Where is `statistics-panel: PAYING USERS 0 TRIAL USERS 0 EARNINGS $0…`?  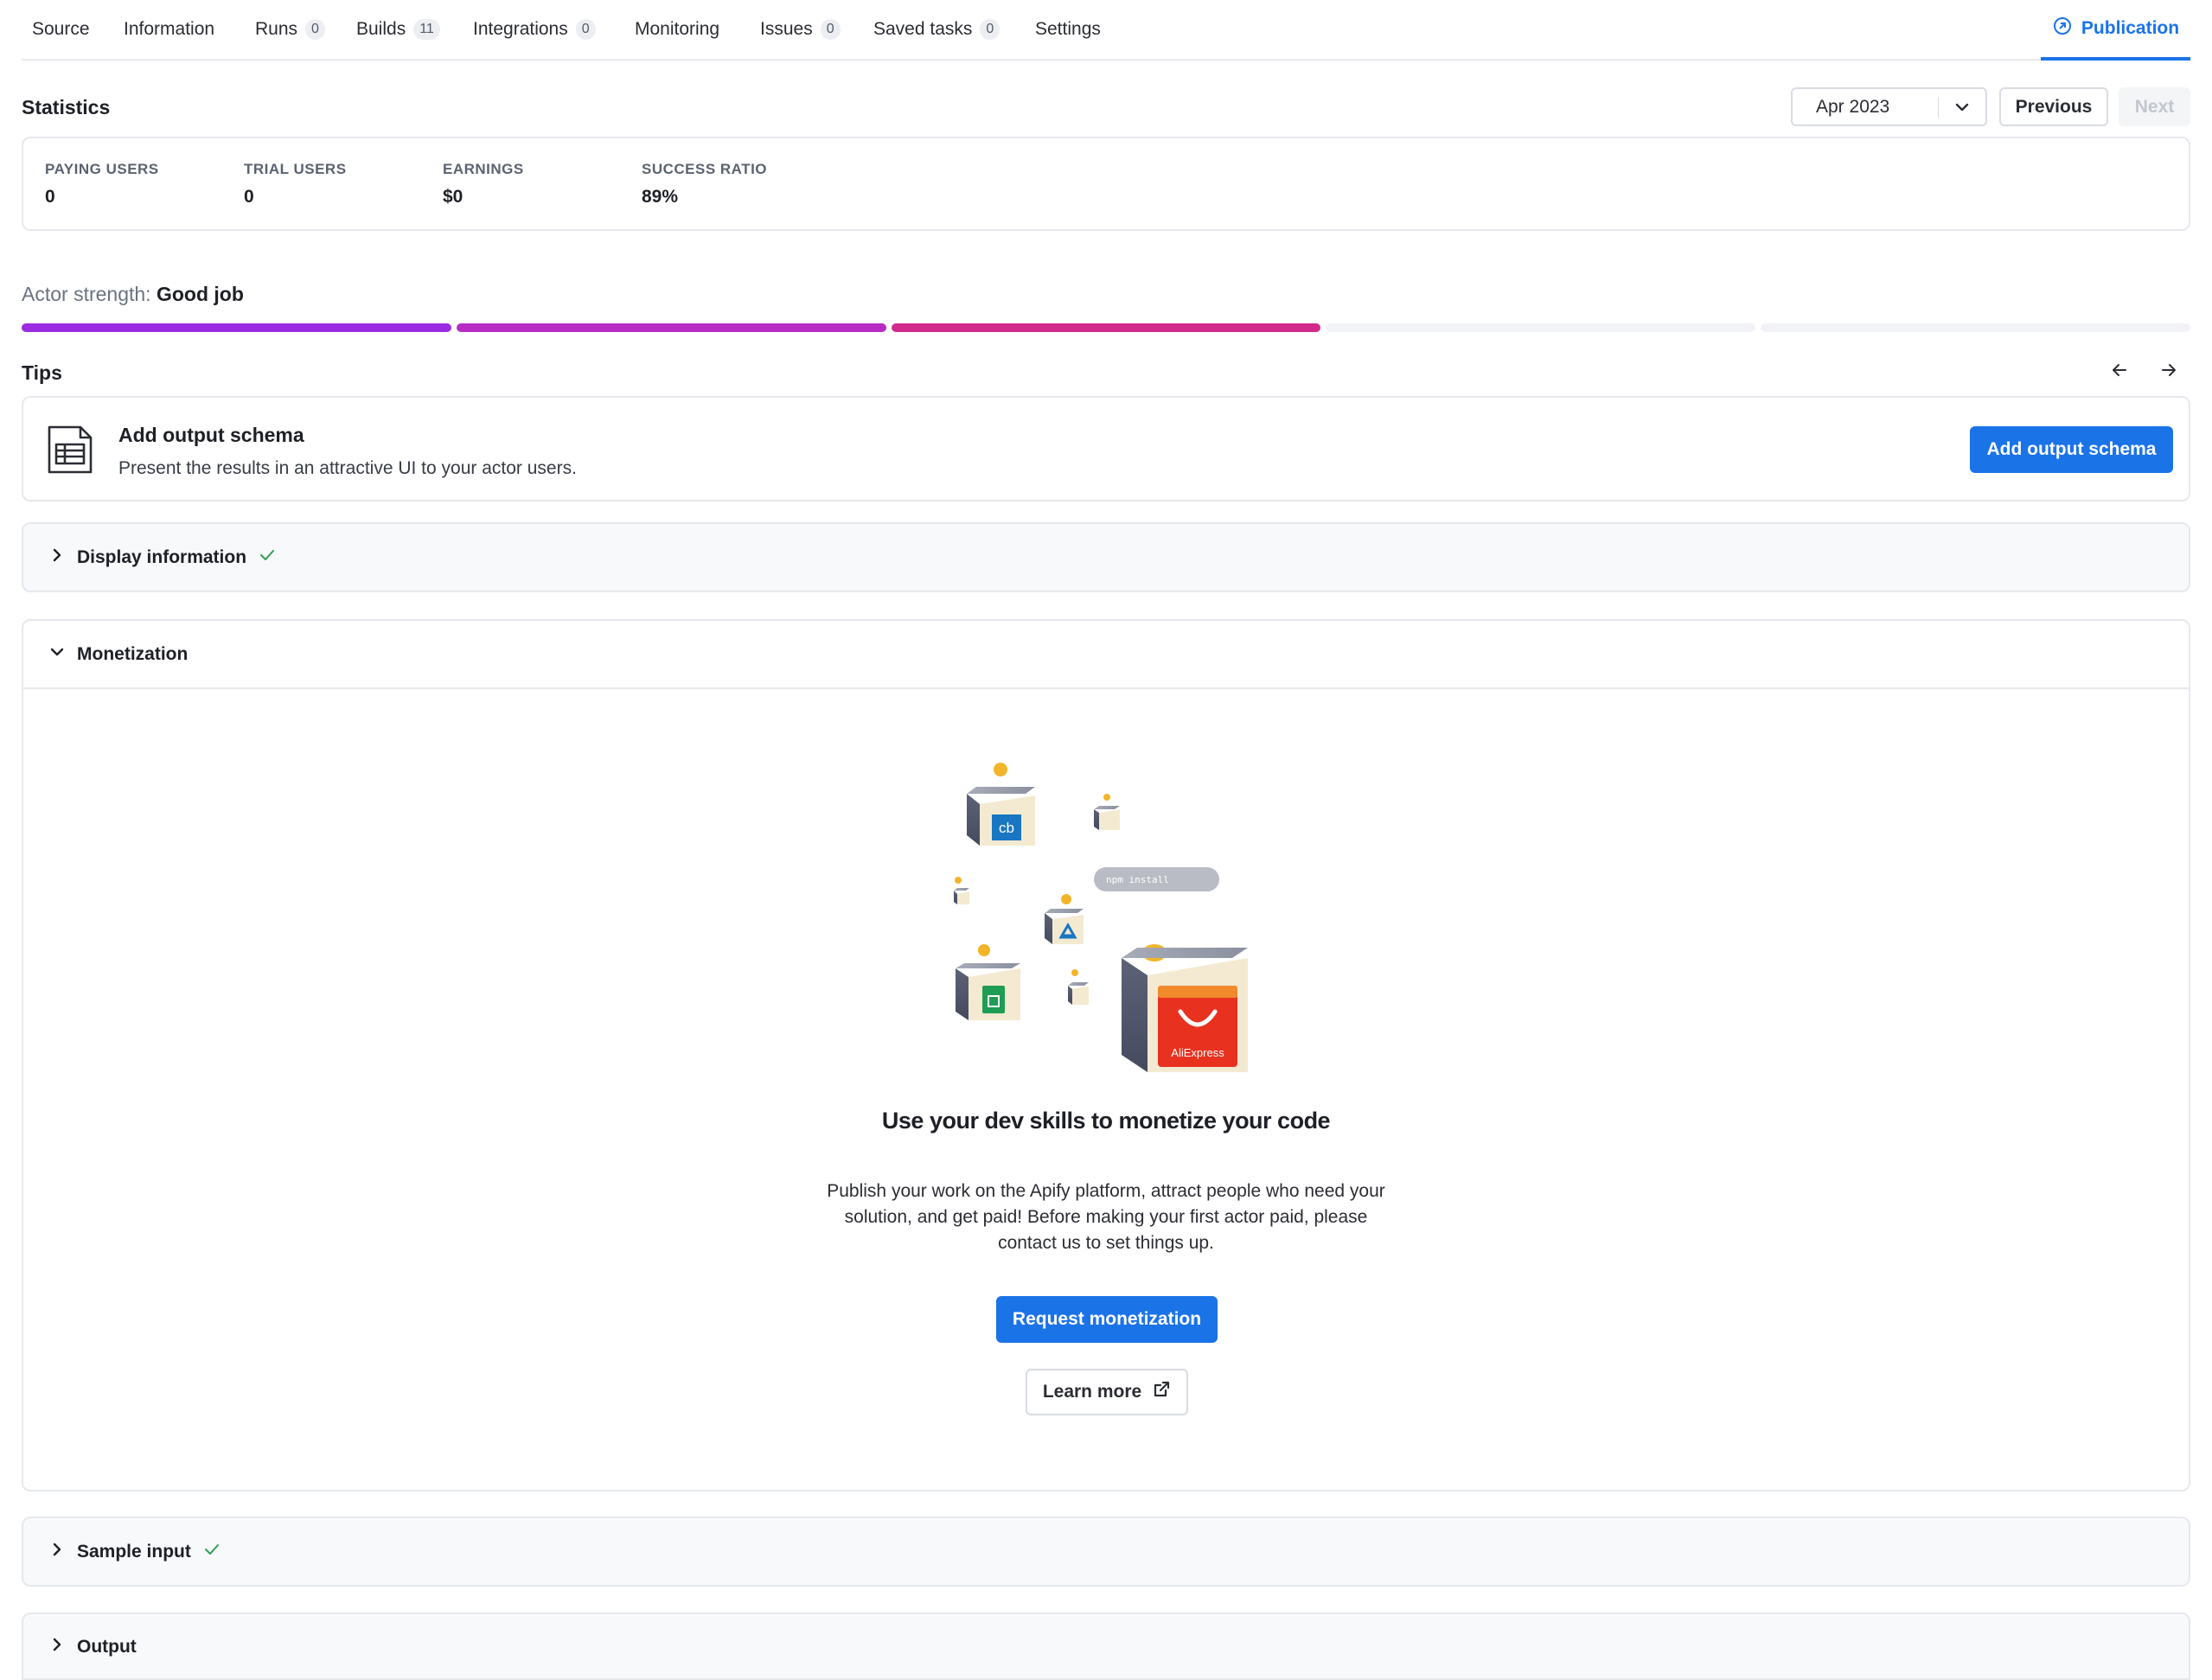
statistics-panel: PAYING USERS 0 TRIAL USERS 0 EARNINGS $0… is located at coordinates (1106, 184).